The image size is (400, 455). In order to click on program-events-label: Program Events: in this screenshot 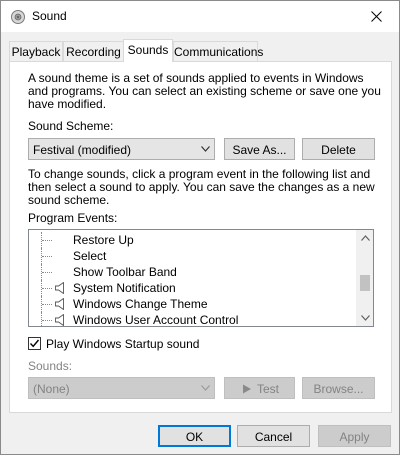, I will do `click(73, 218)`.